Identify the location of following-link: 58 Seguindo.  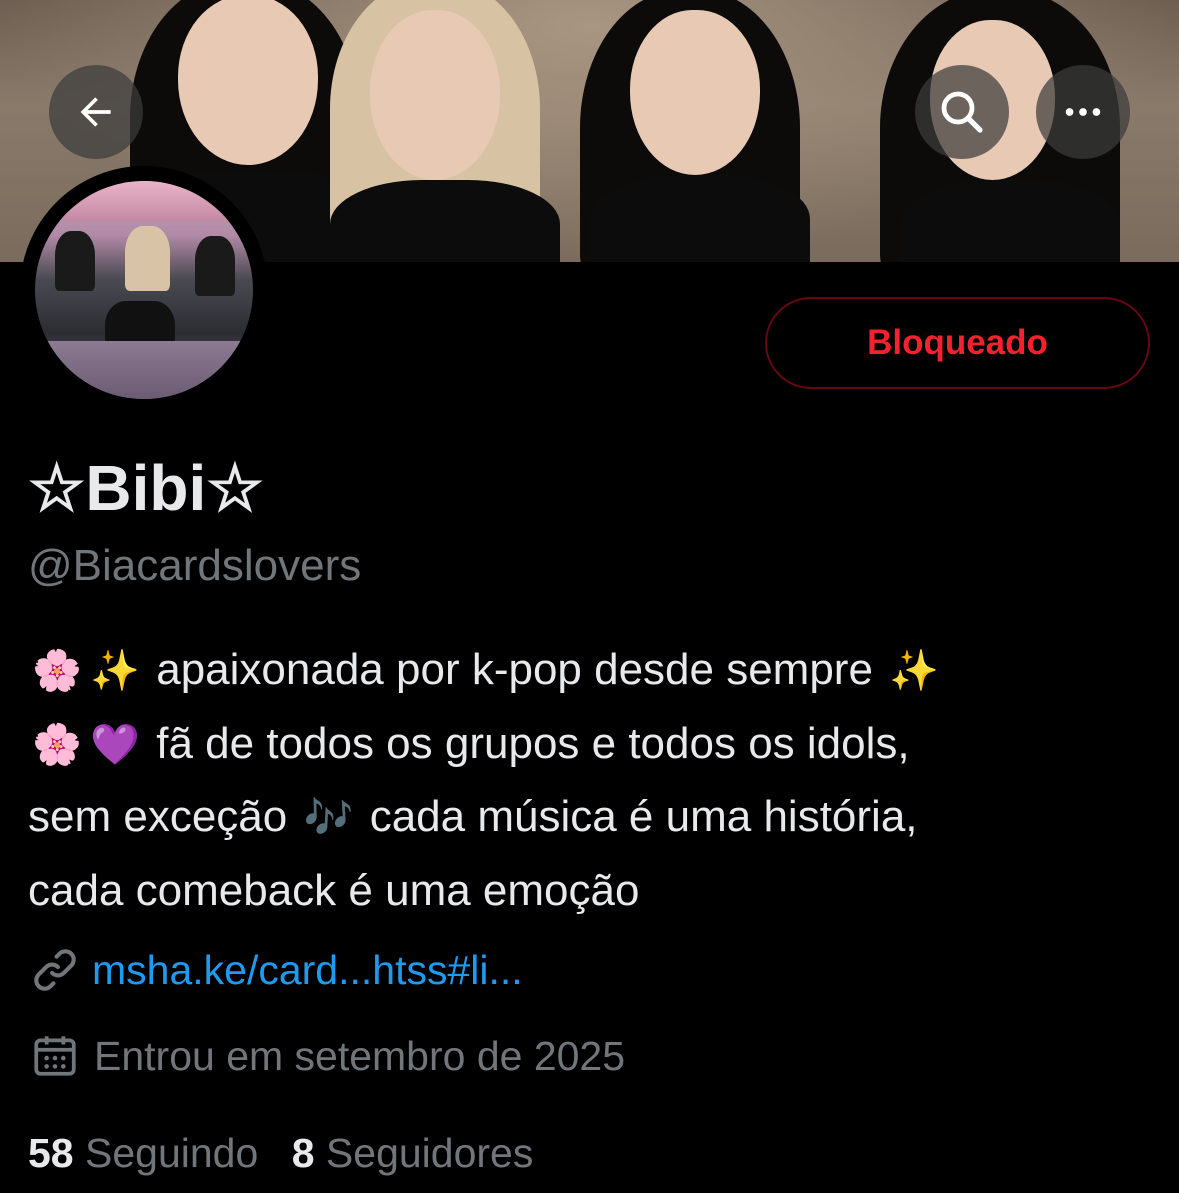
(149, 1153).